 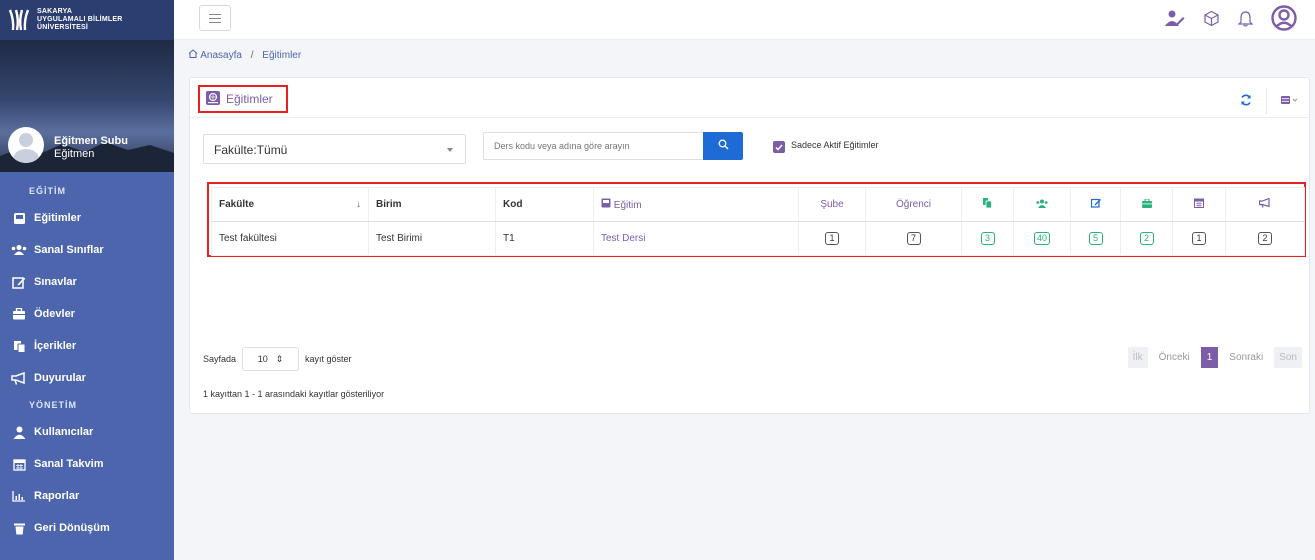 What do you see at coordinates (87, 496) in the screenshot?
I see `sidebar-item-raporlar: Raporlar` at bounding box center [87, 496].